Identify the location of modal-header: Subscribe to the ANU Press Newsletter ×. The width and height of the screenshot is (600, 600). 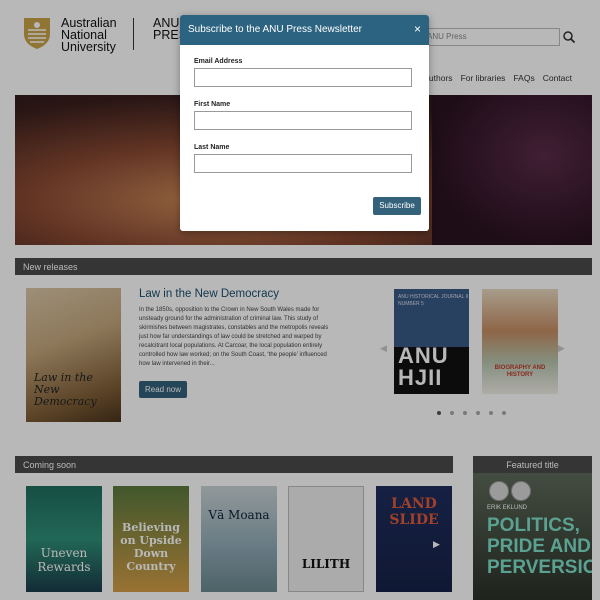
(304, 30).